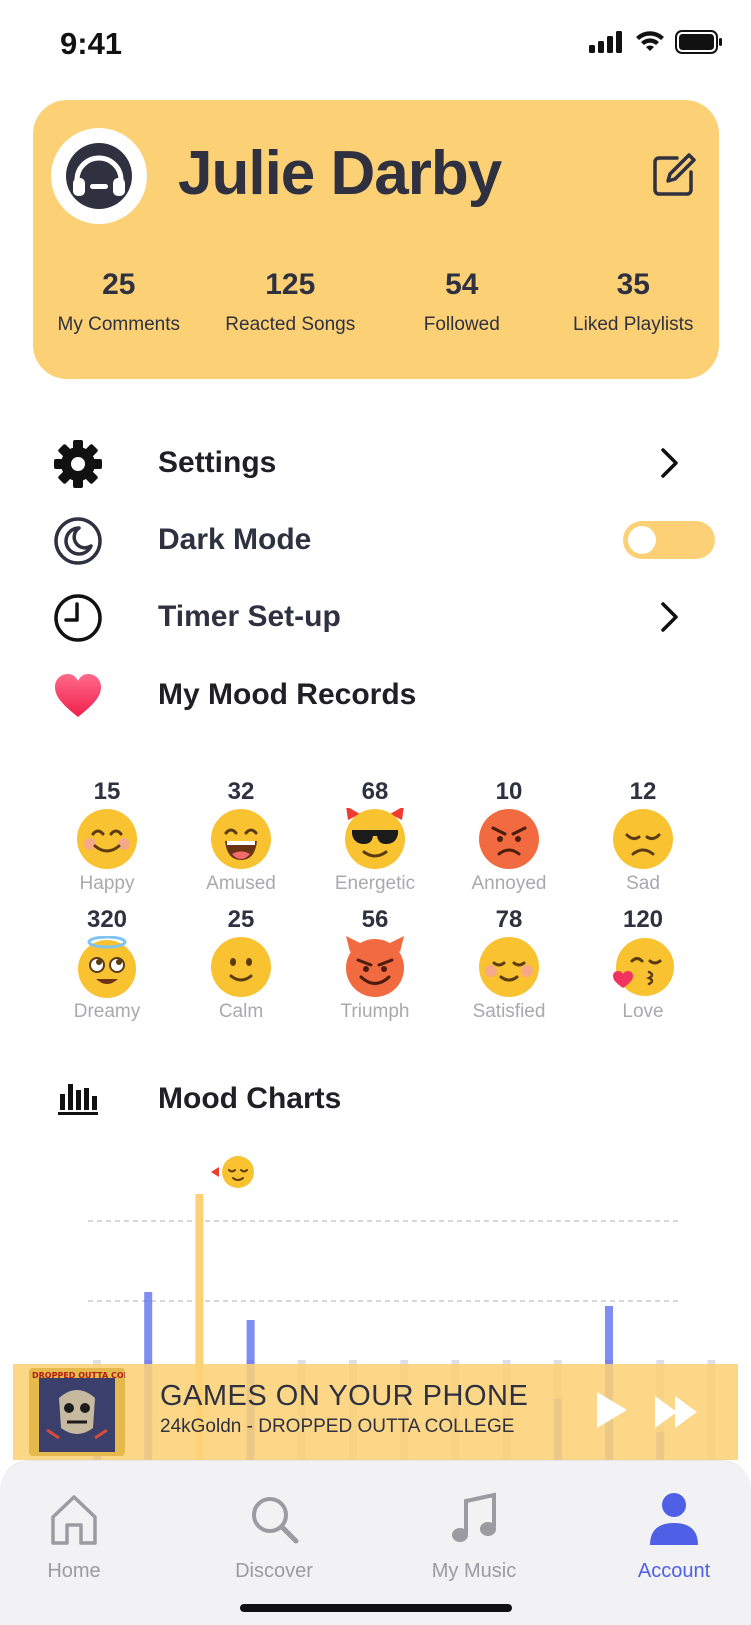 Image resolution: width=751 pixels, height=1625 pixels. Describe the element at coordinates (643, 967) in the screenshot. I see `love-emoji-icon` at that location.